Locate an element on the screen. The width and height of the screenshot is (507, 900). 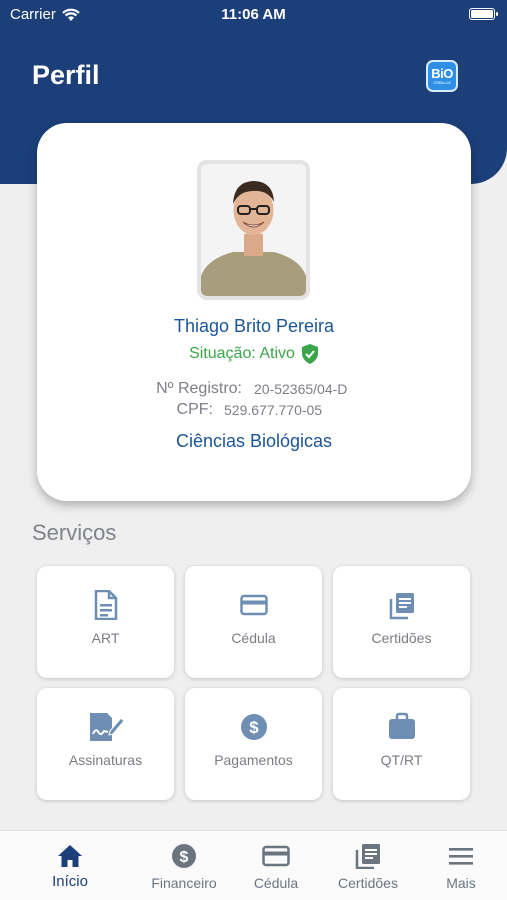
status-bar: Carrier 11:06 AM is located at coordinates (253, 15).